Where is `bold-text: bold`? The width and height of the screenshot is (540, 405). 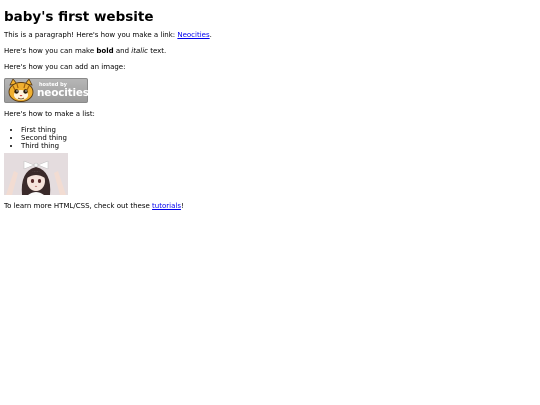 bold-text: bold is located at coordinates (105, 51).